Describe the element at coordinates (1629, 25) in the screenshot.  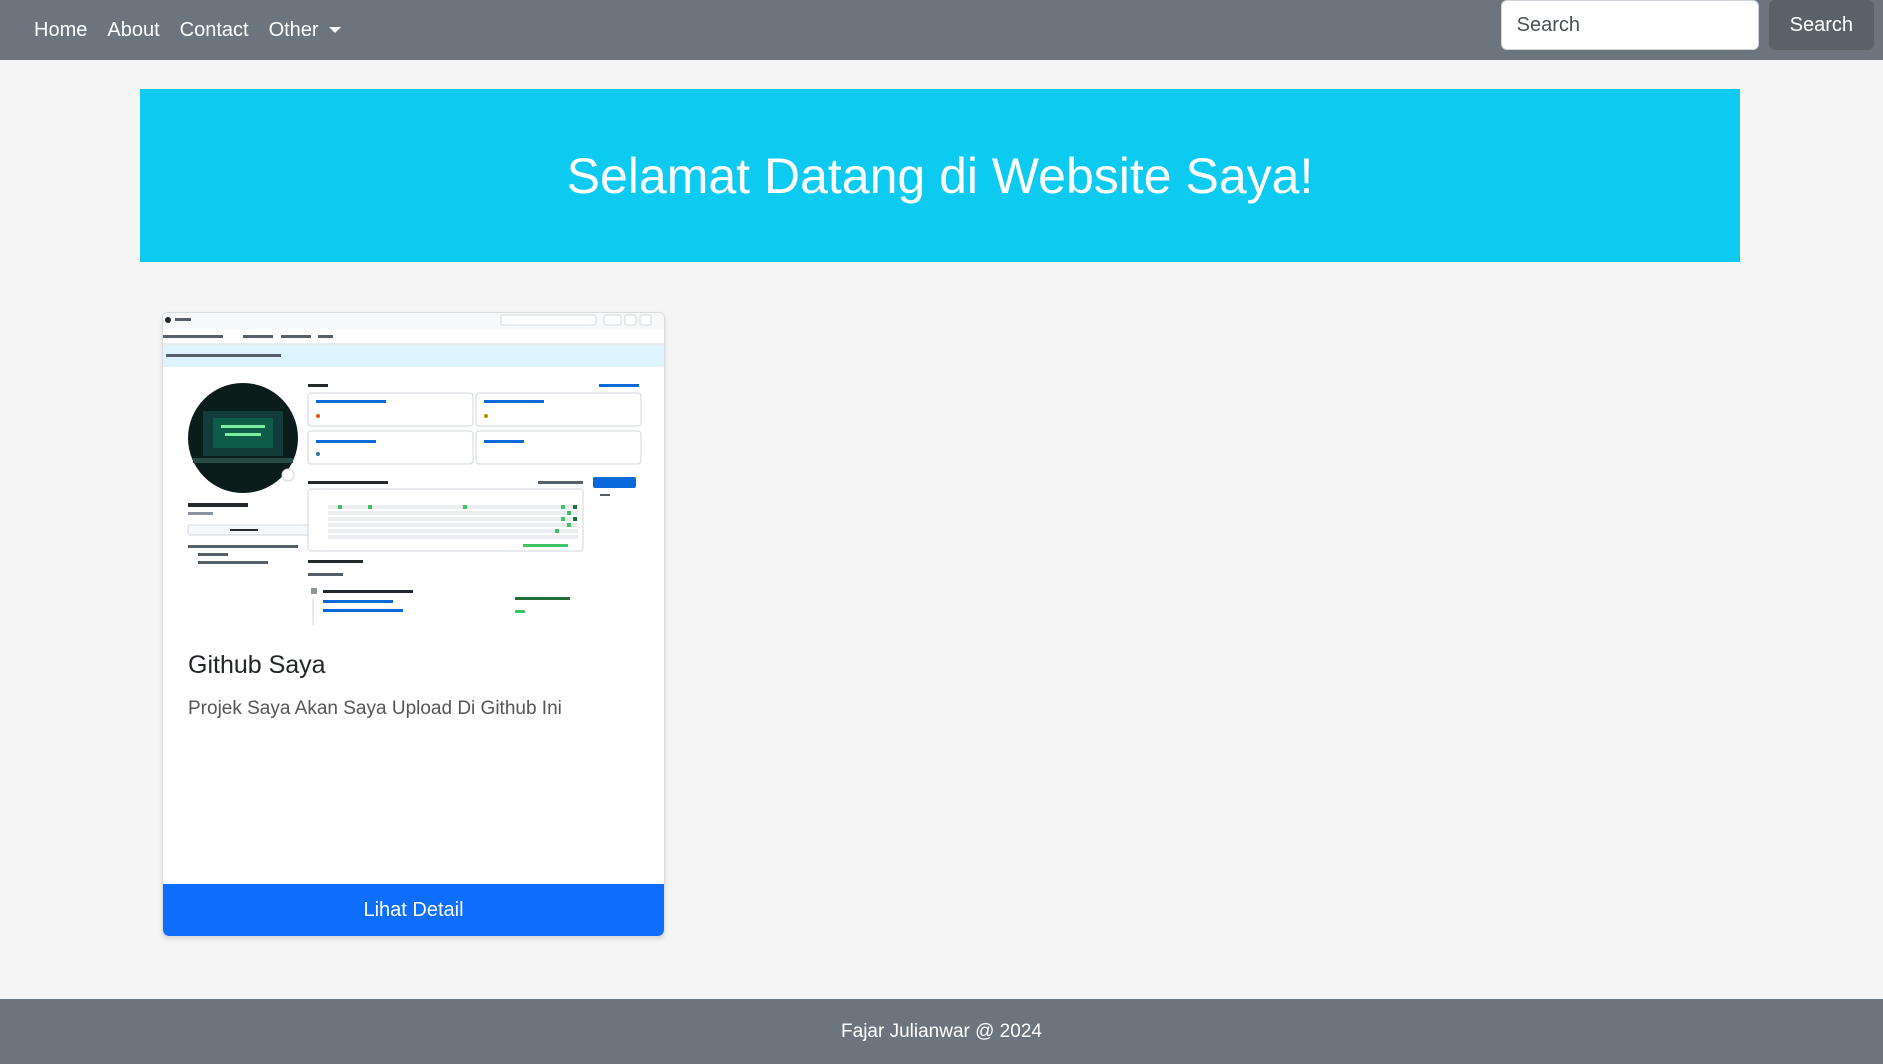
I see `search-input` at that location.